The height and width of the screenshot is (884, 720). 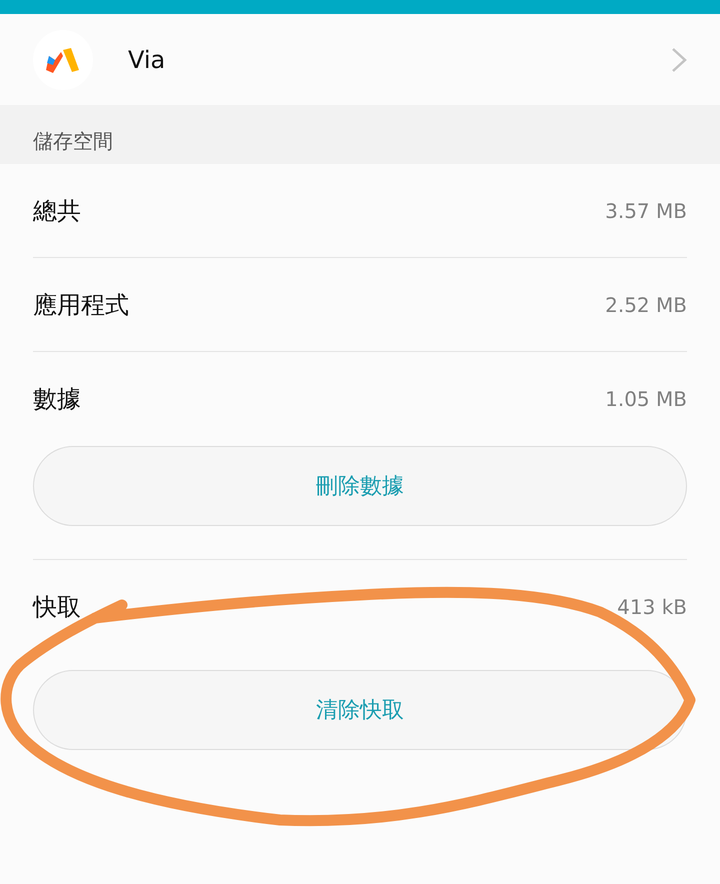 I want to click on app-row: Via, so click(x=360, y=59).